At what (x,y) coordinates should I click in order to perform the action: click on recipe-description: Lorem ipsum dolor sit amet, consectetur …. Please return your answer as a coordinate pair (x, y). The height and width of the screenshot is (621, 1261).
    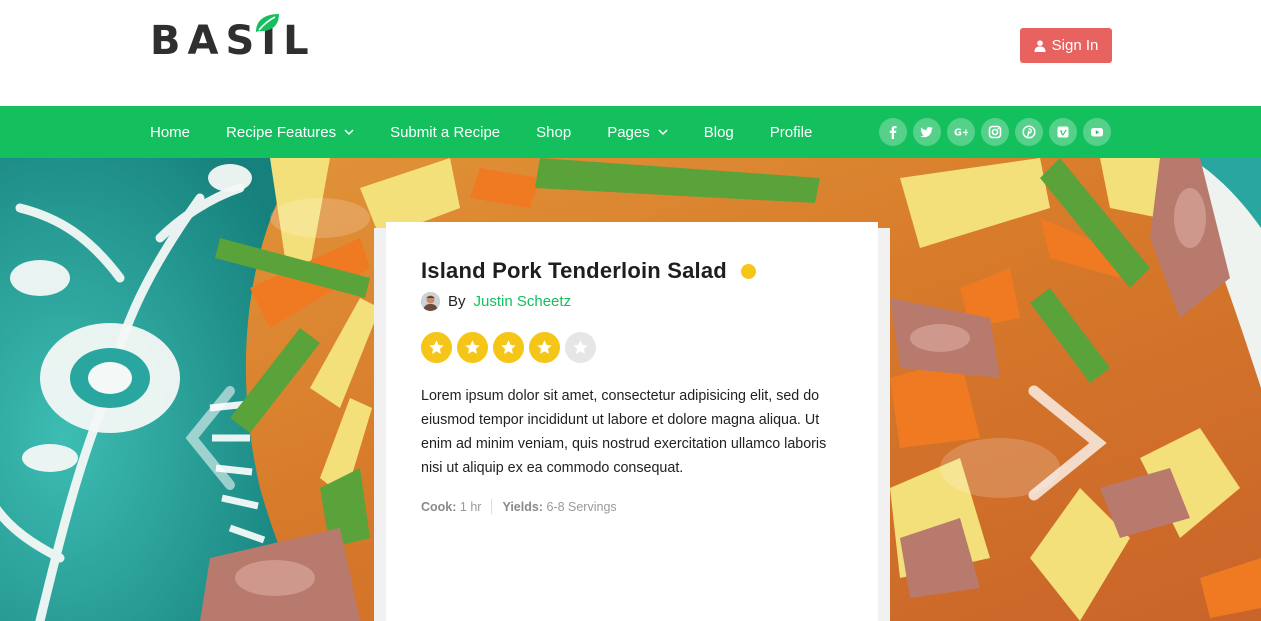
    Looking at the image, I should click on (624, 432).